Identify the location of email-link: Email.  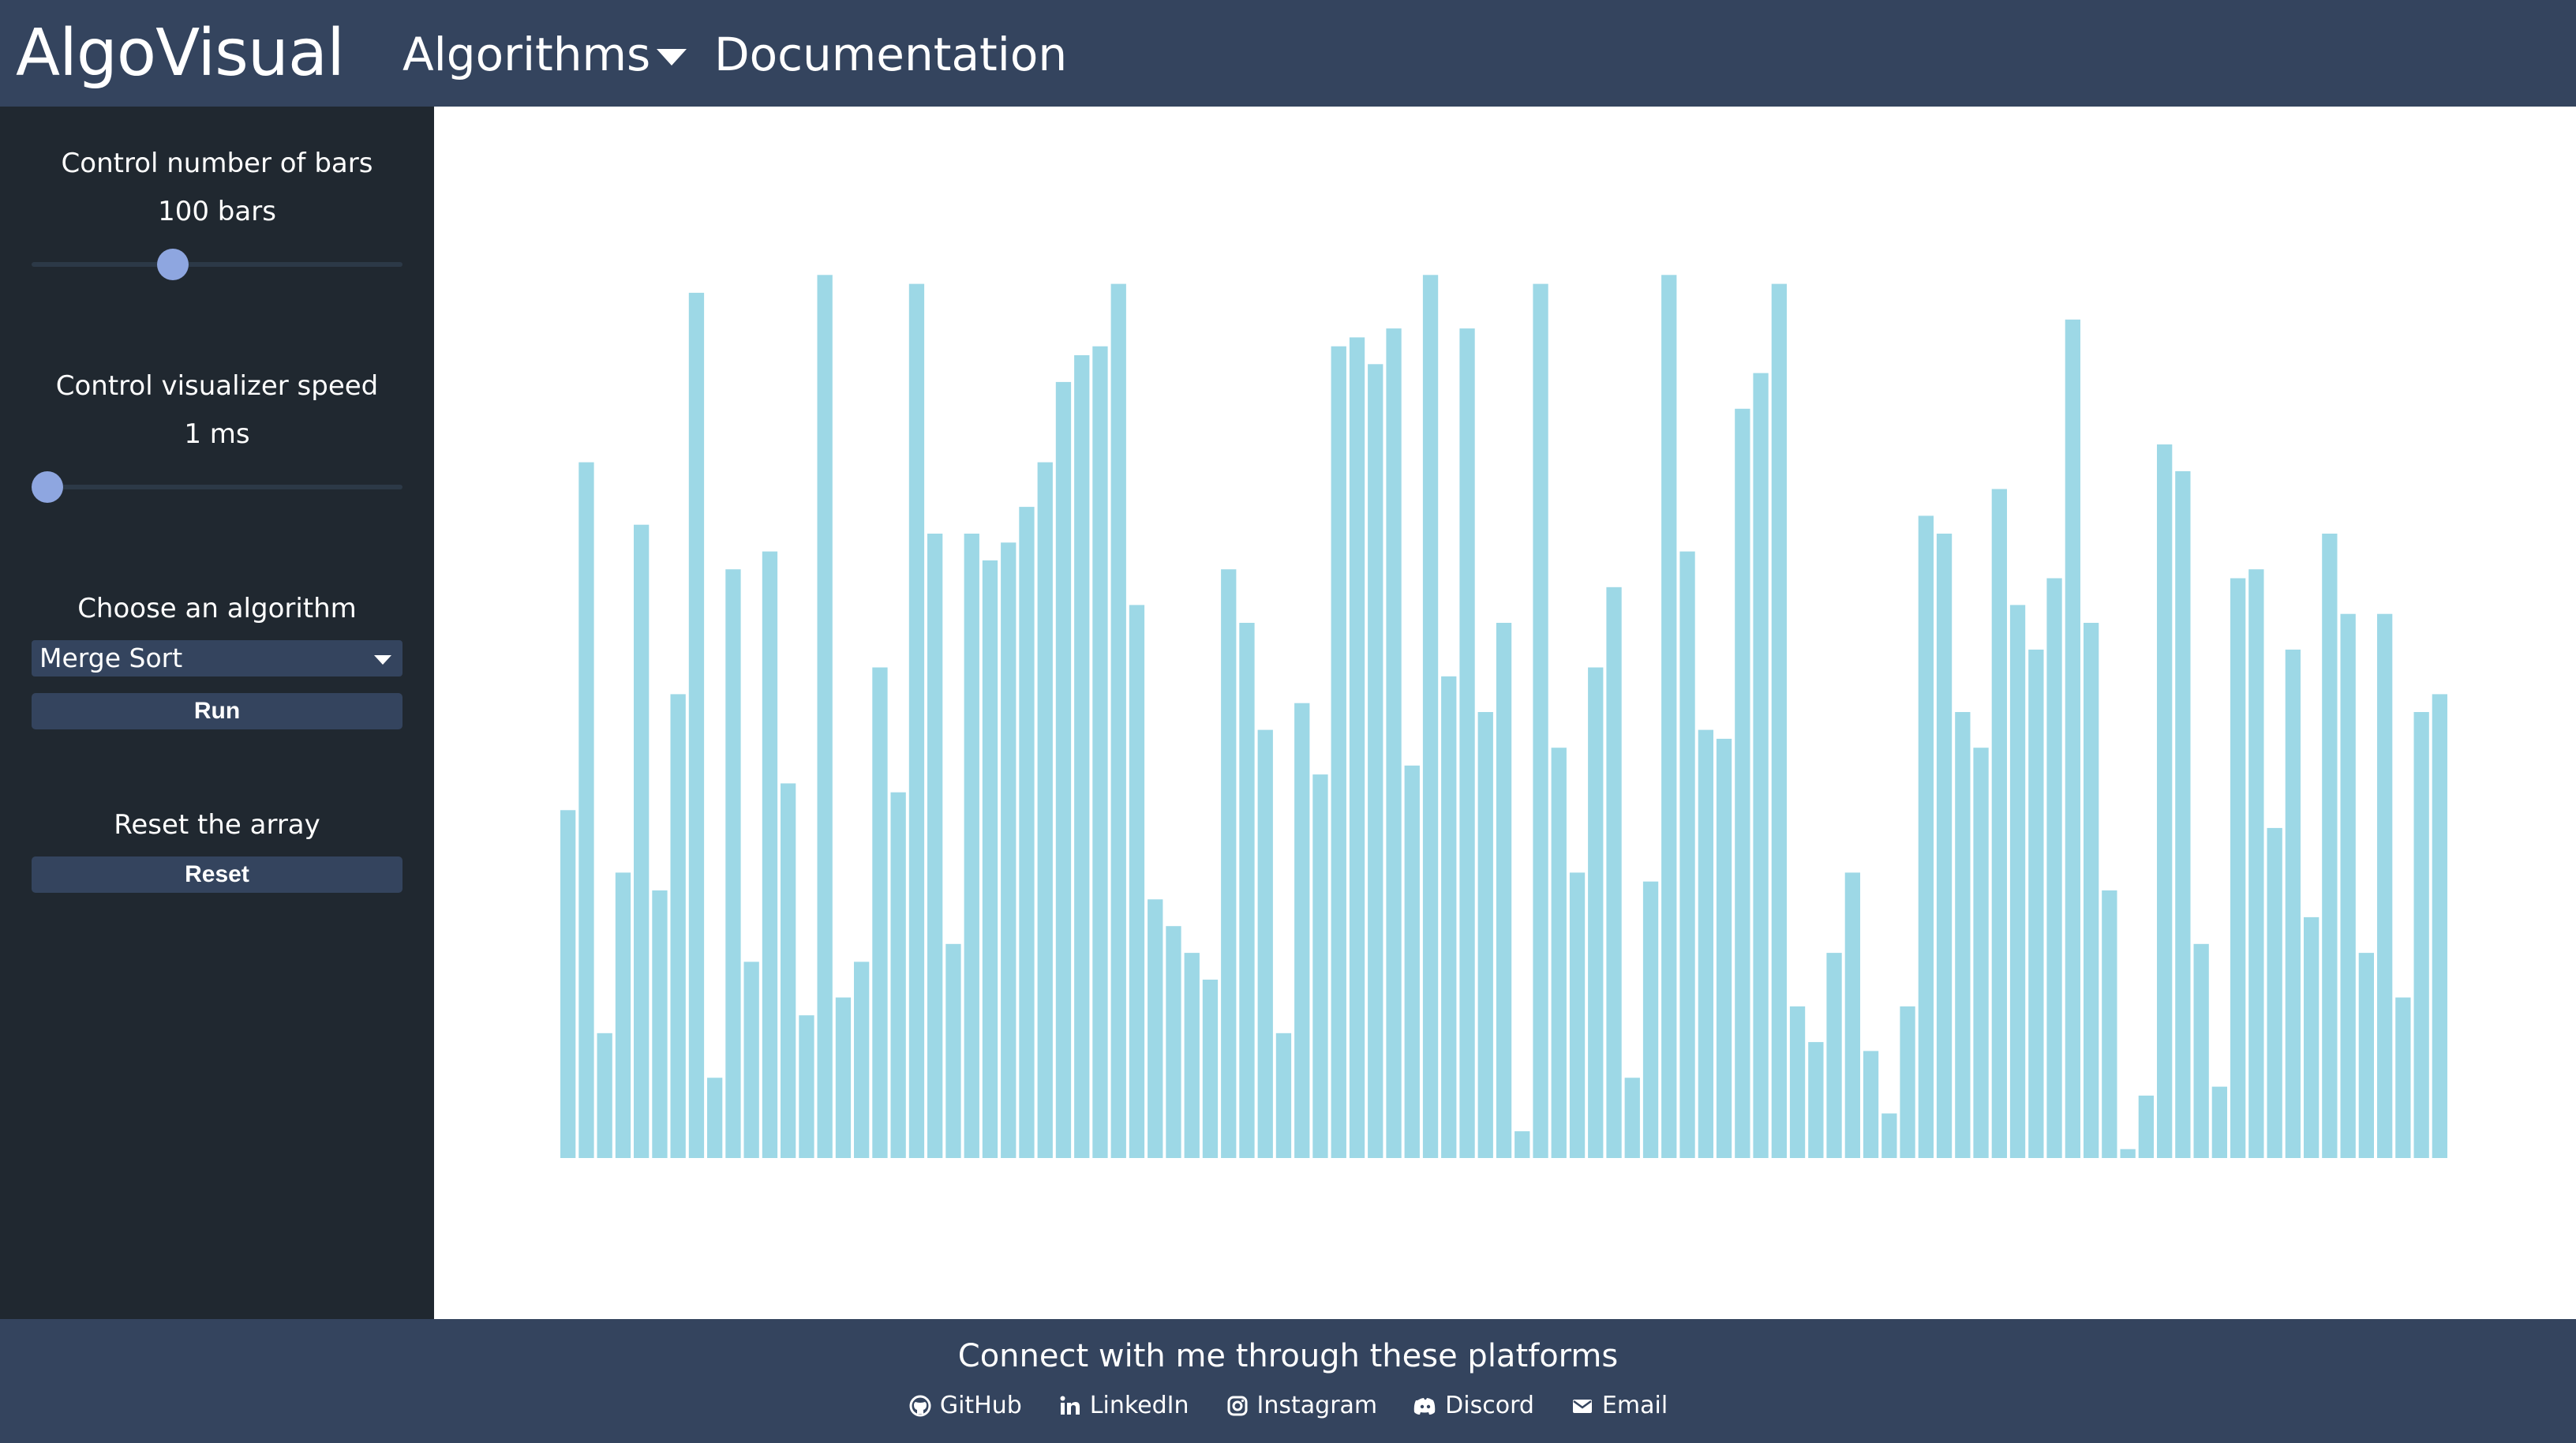
(1619, 1406).